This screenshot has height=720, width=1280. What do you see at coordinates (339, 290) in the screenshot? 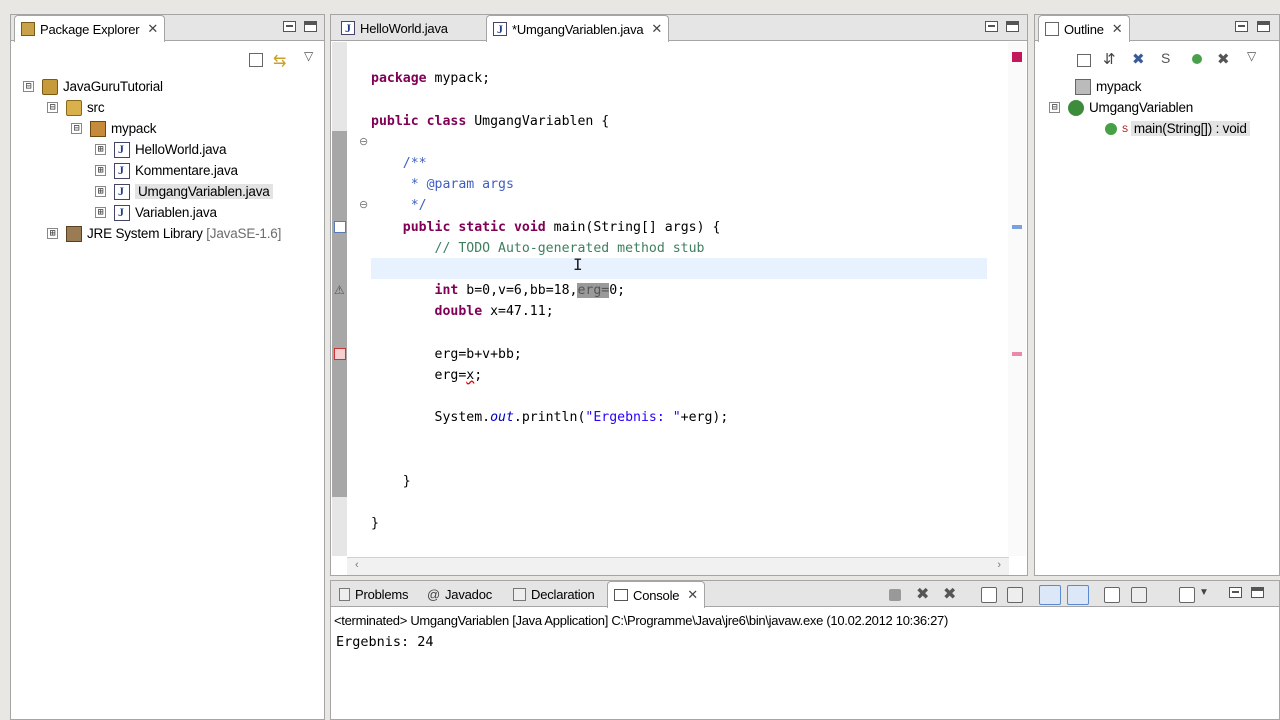
I see `warning-marker-icon: ⚠` at bounding box center [339, 290].